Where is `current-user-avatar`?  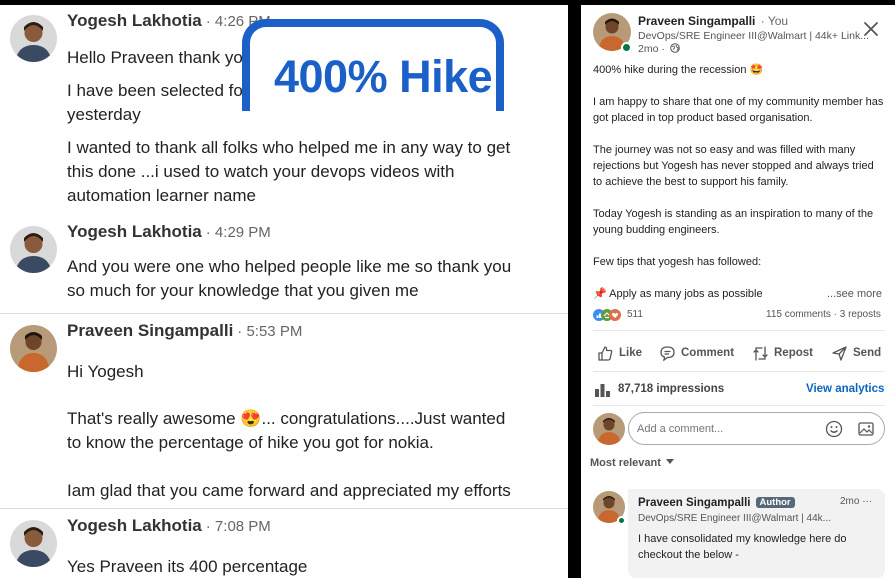
current-user-avatar is located at coordinates (609, 429).